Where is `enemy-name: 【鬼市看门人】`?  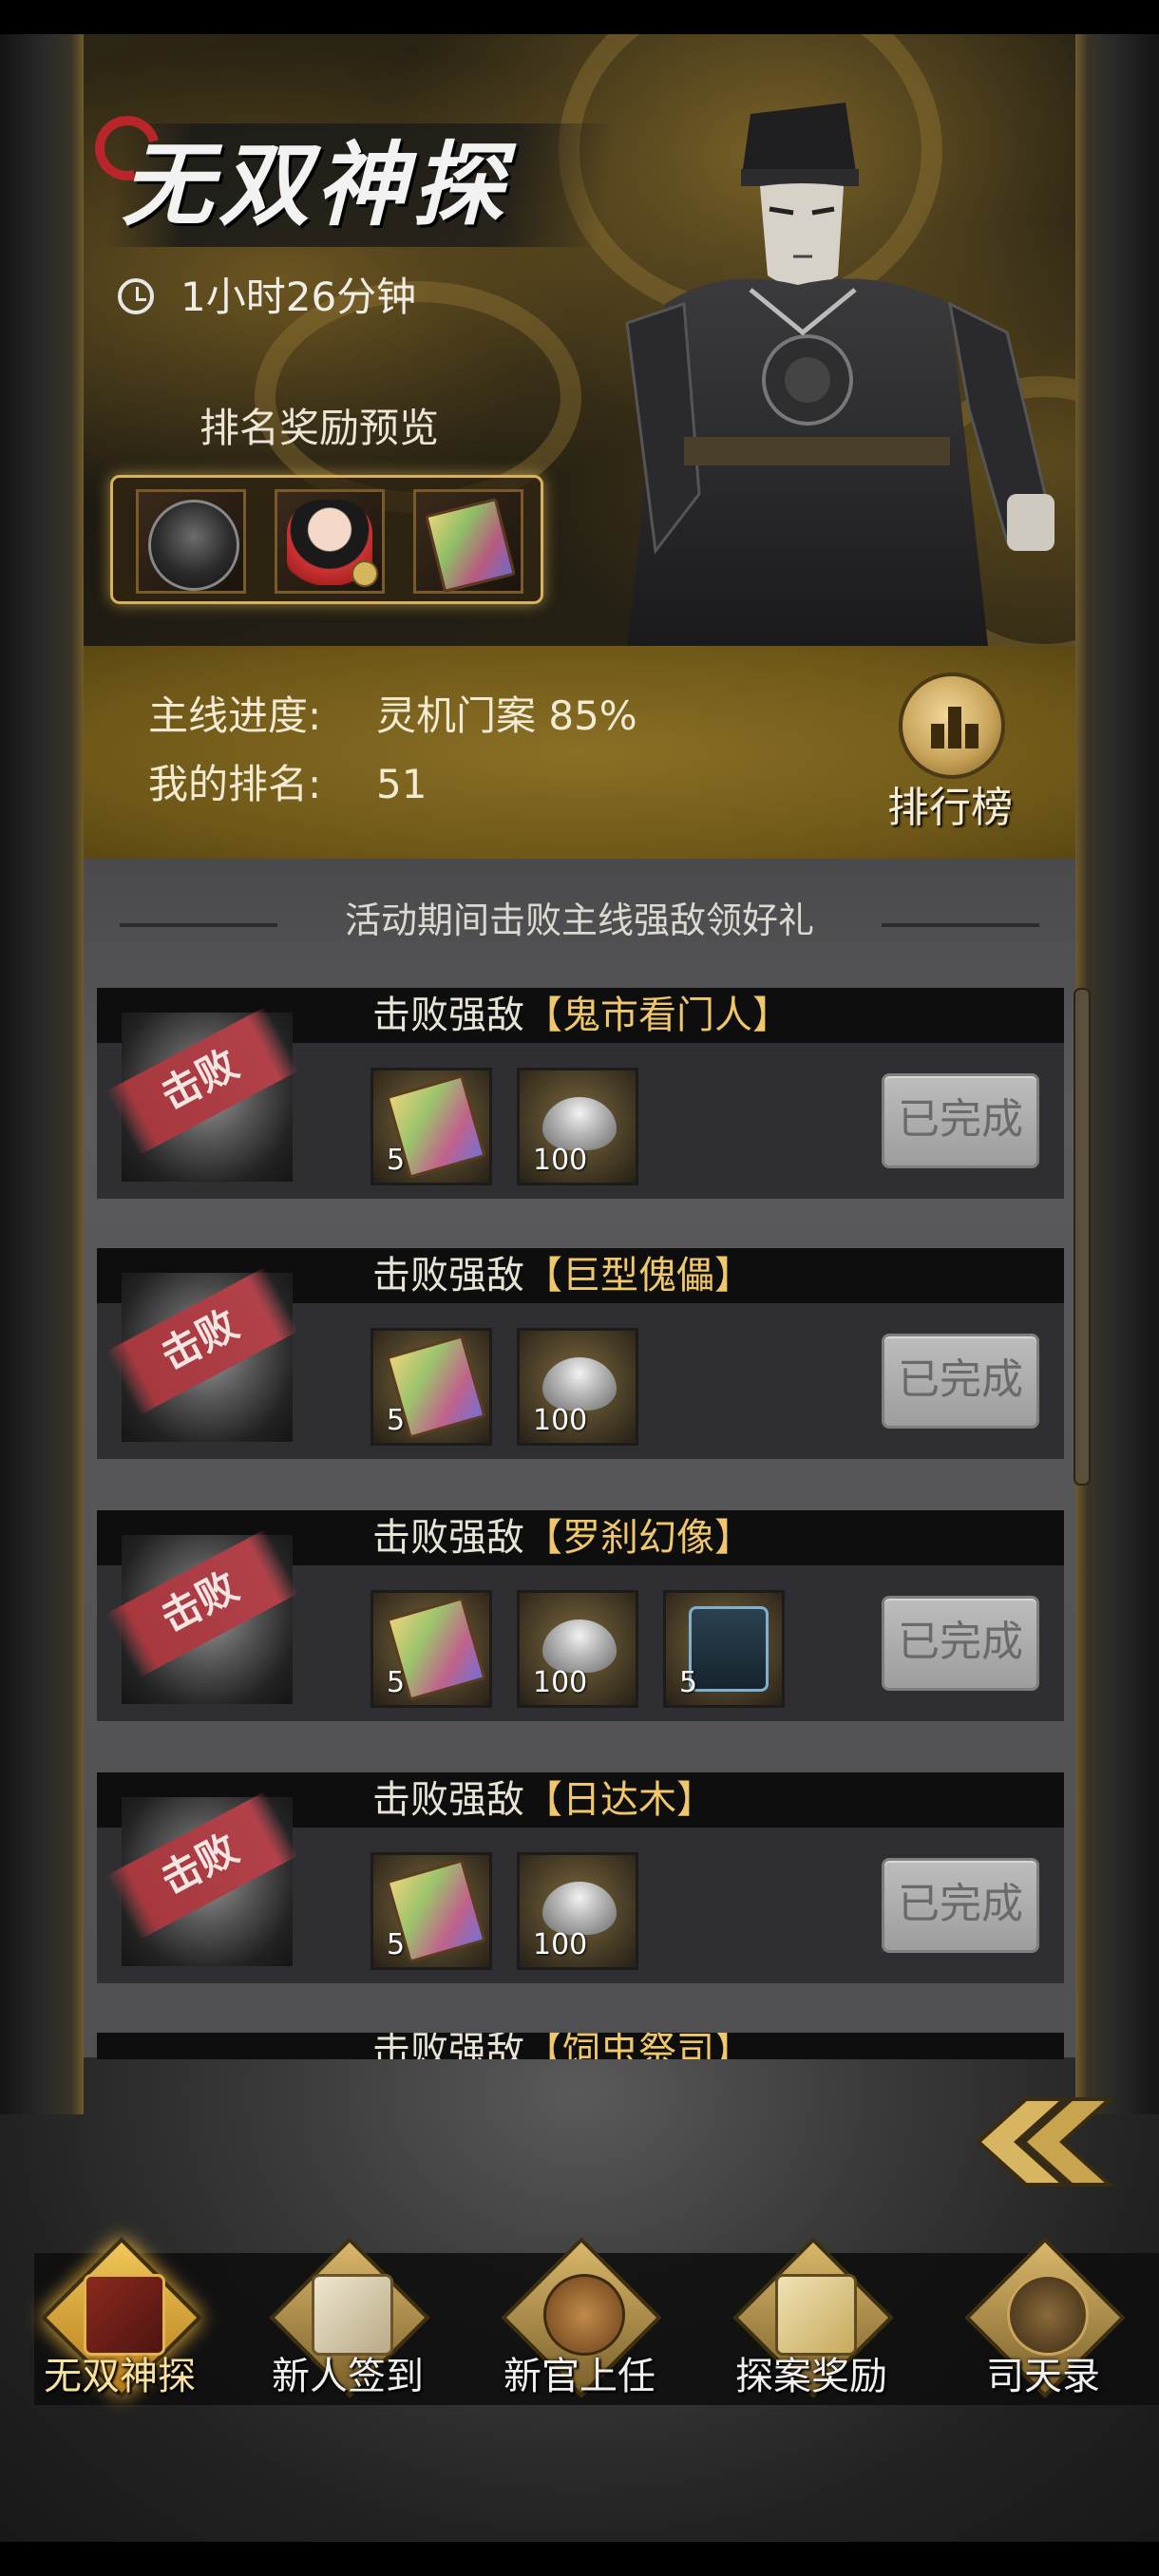
enemy-name: 【鬼市看门人】 is located at coordinates (657, 1015).